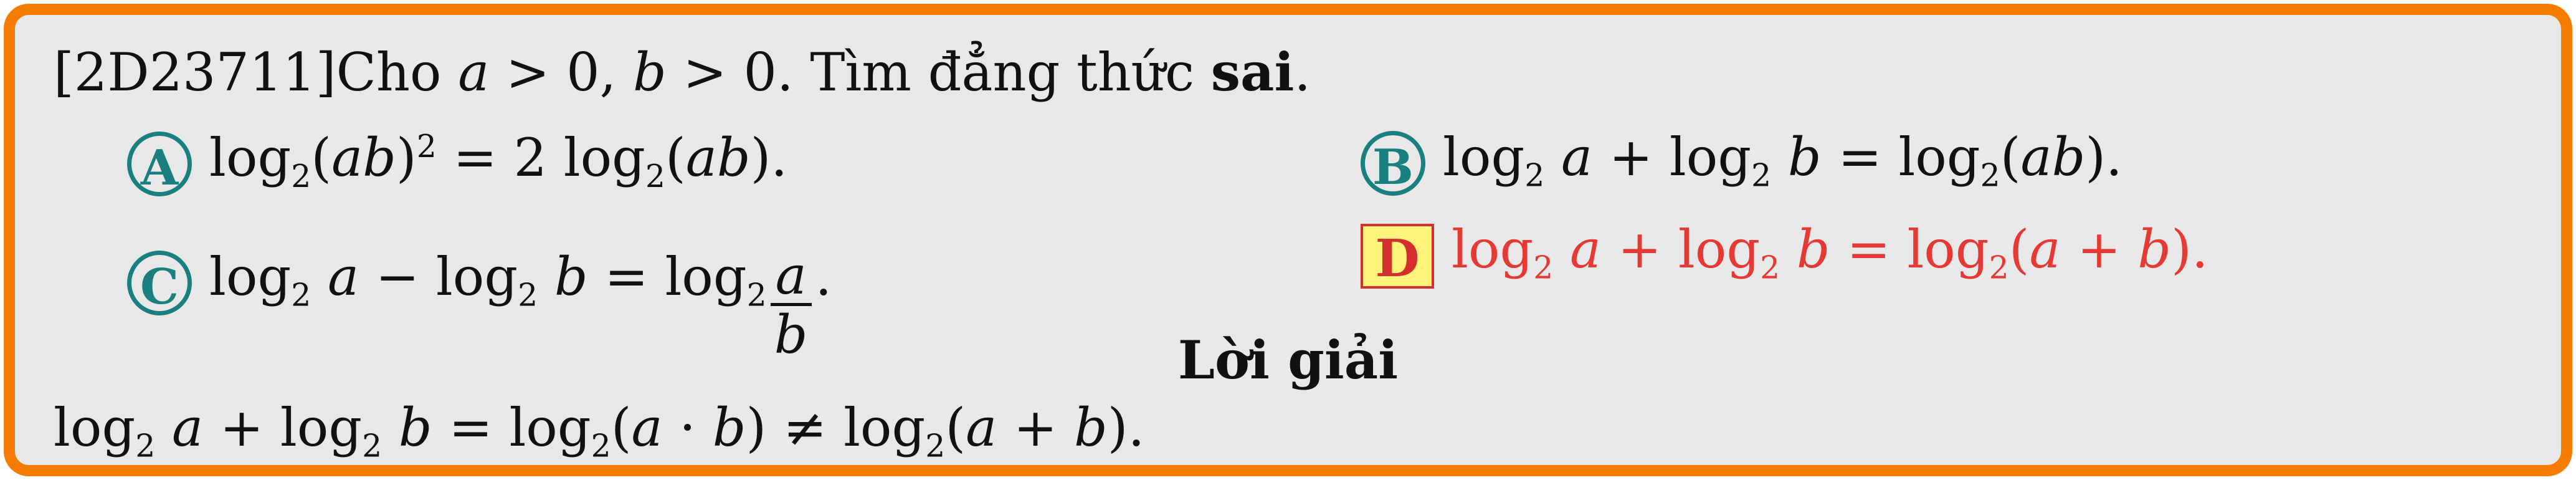 This screenshot has height=480, width=2576. I want to click on option-c-marker: C, so click(159, 282).